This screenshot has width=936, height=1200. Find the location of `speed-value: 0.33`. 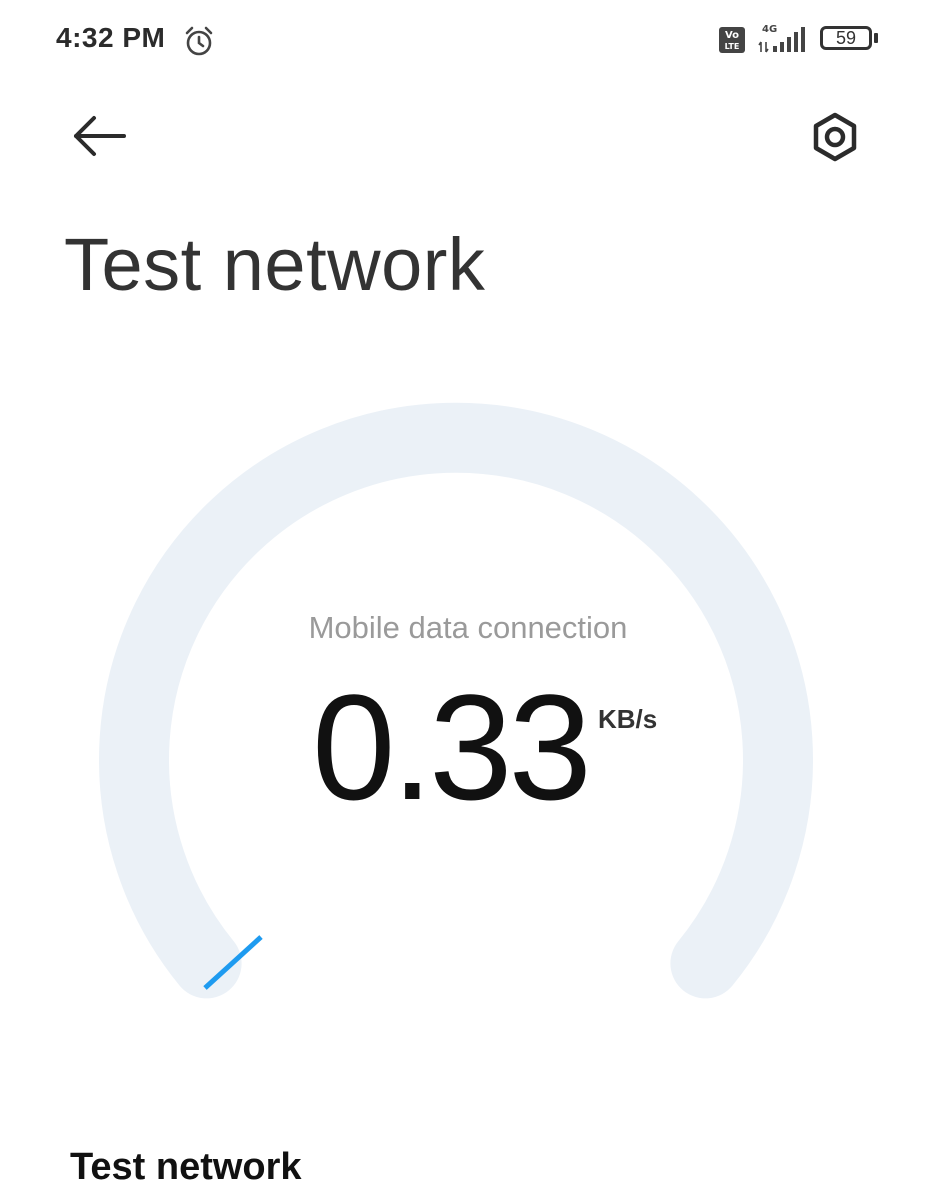

speed-value: 0.33 is located at coordinates (452, 747).